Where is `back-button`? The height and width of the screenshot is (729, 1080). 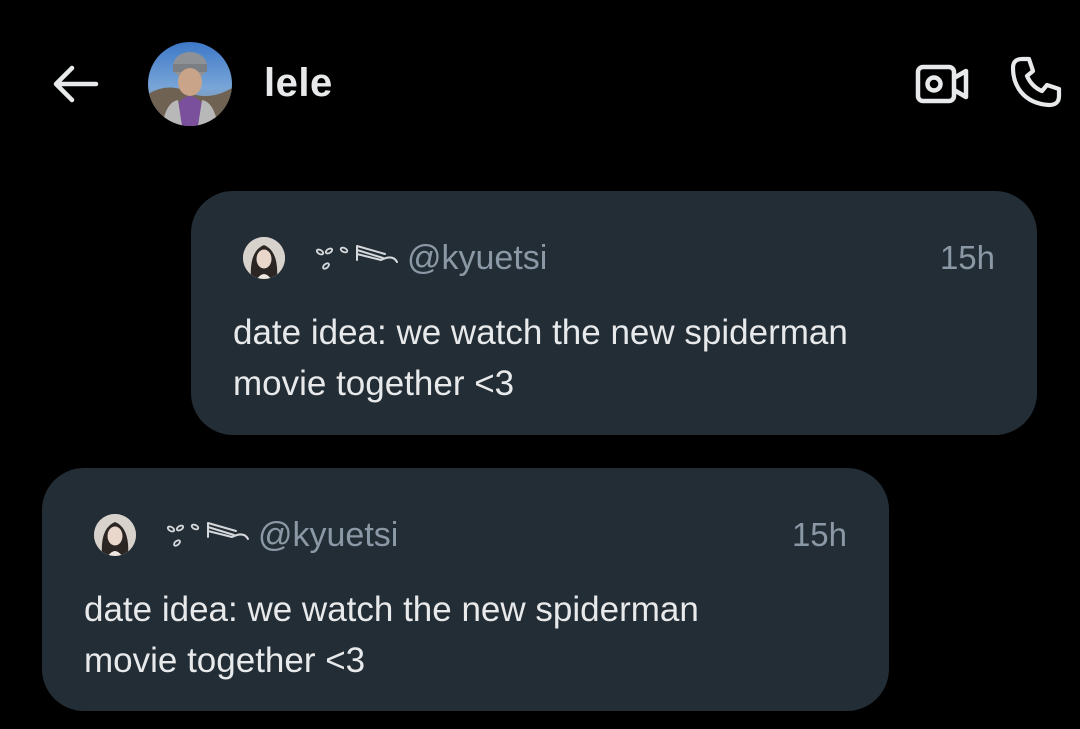
back-button is located at coordinates (75, 84).